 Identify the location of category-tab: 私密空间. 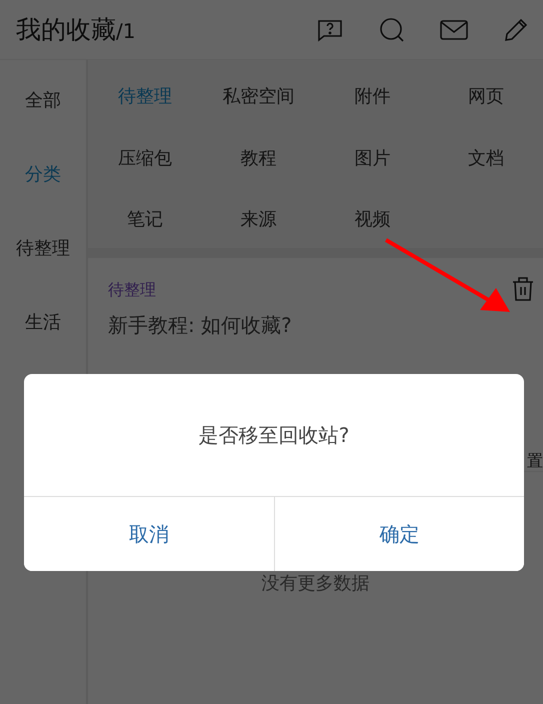
(258, 97).